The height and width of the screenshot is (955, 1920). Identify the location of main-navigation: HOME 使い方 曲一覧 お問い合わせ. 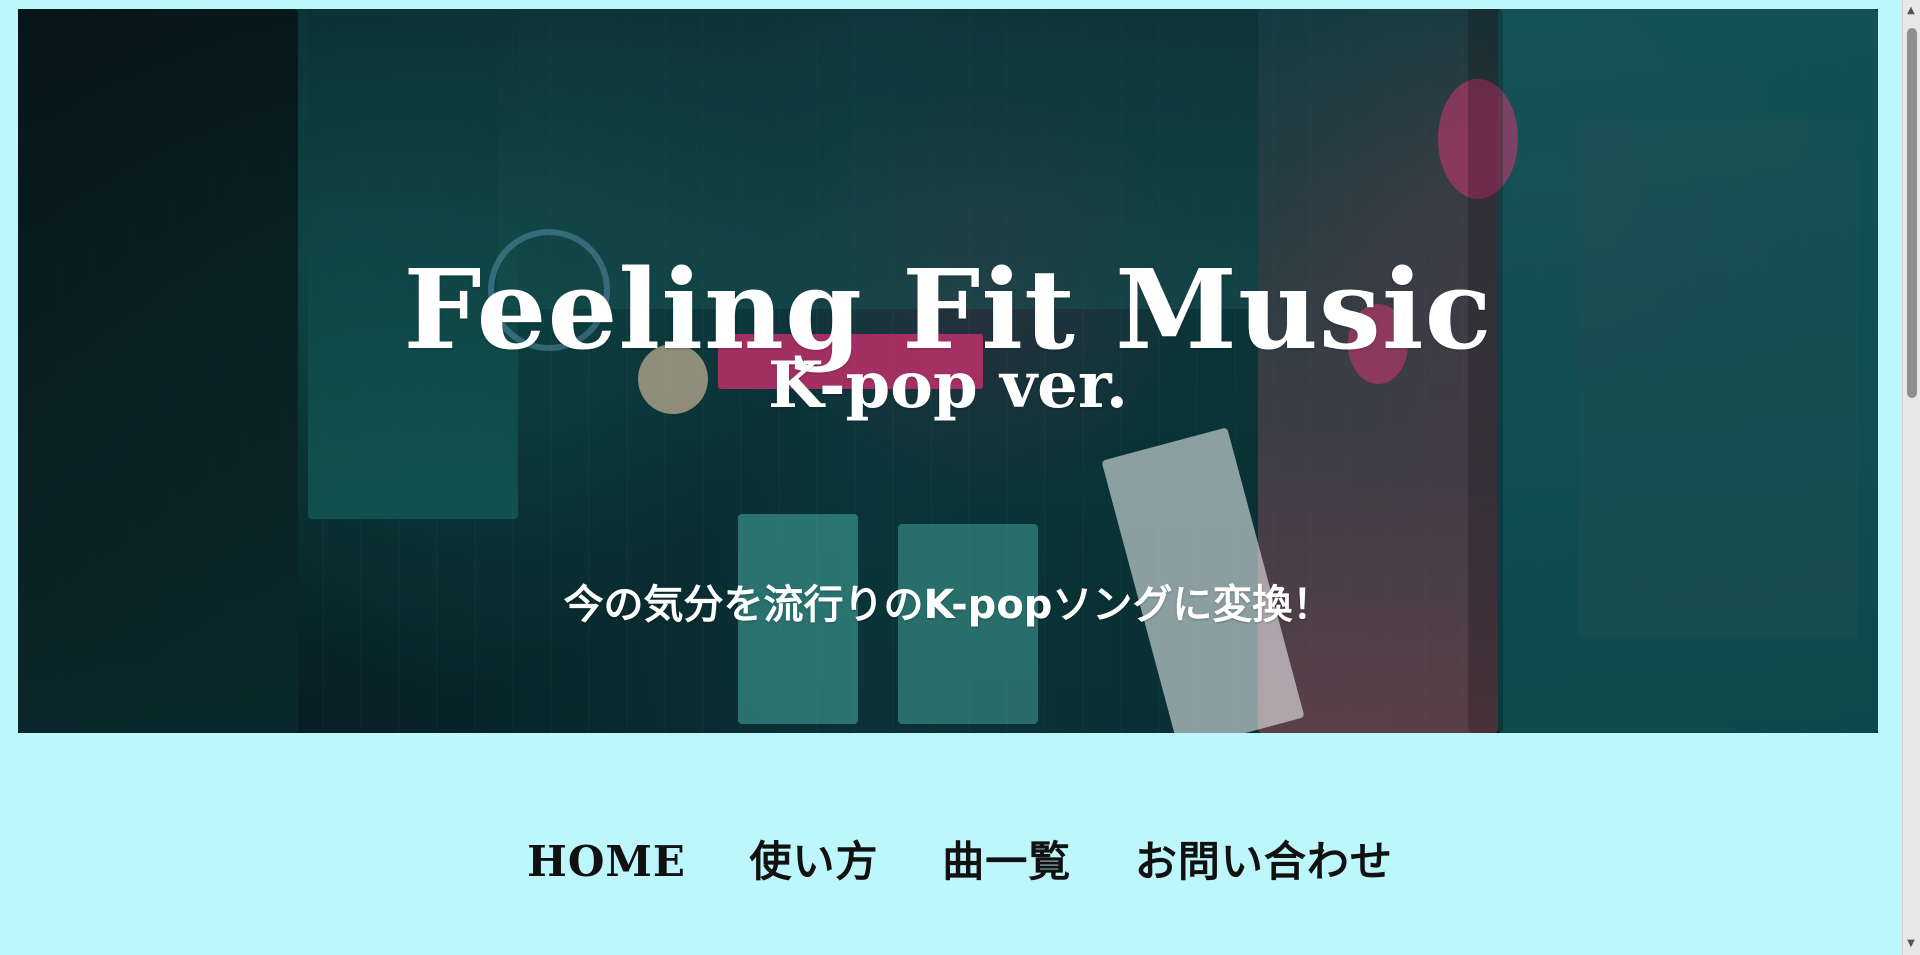
(960, 858).